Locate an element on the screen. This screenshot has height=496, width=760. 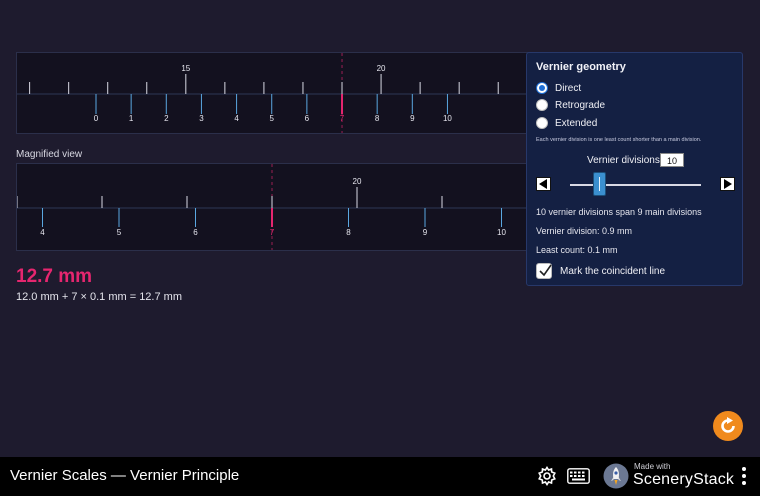
scenerystack-logo is located at coordinates (616, 478).